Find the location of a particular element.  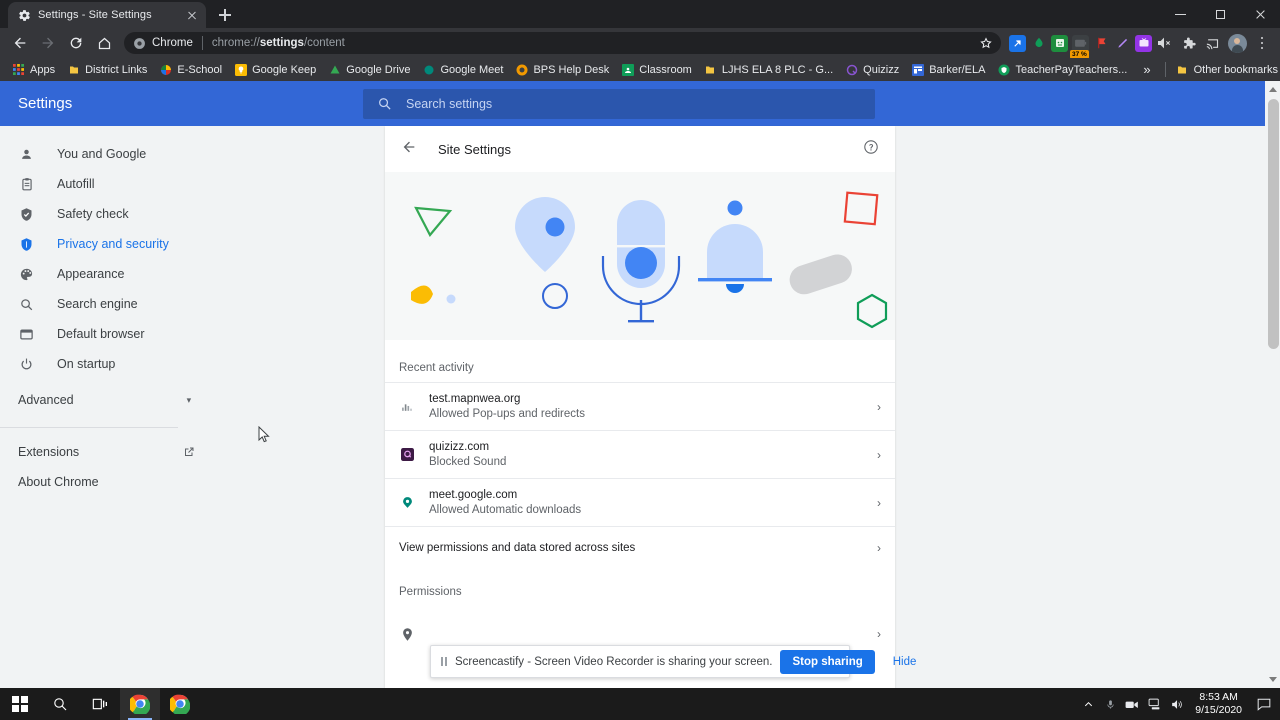

hide-button: Hide is located at coordinates (905, 662).